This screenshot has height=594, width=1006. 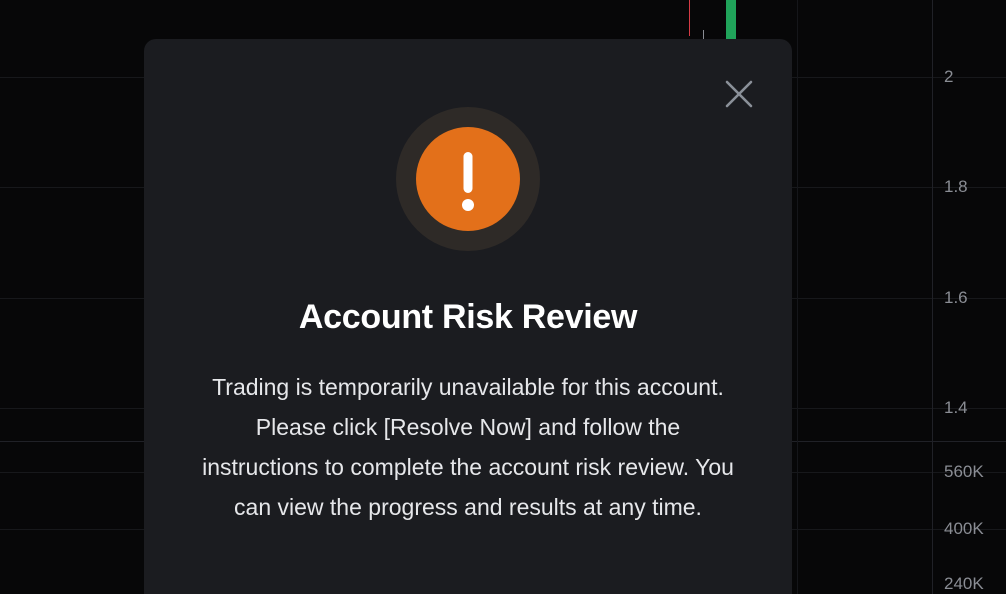 I want to click on close-button, so click(x=739, y=94).